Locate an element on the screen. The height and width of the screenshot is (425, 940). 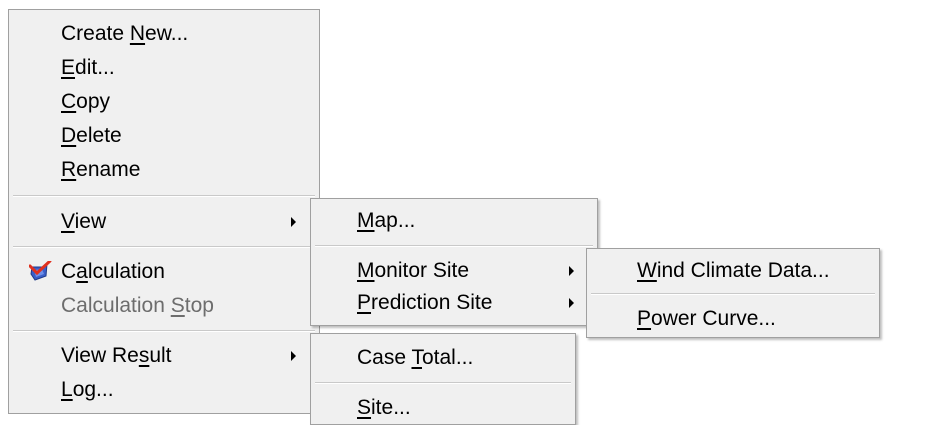
menu-item-monitor-site: Monitor Site is located at coordinates (454, 271).